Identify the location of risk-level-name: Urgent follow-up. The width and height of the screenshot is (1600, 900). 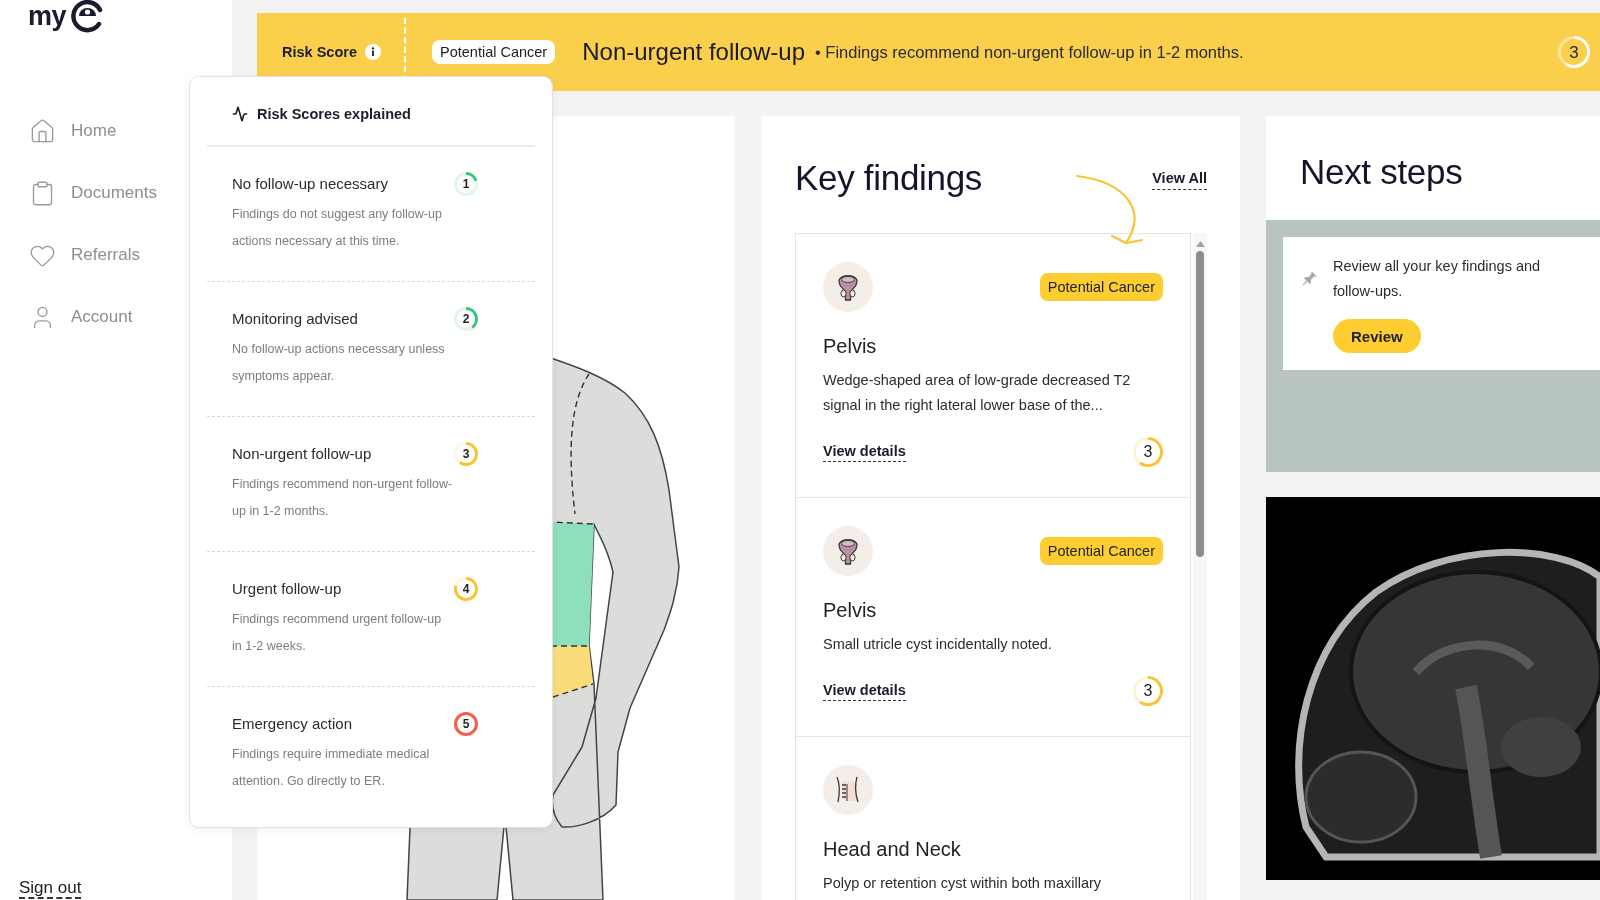
(287, 589).